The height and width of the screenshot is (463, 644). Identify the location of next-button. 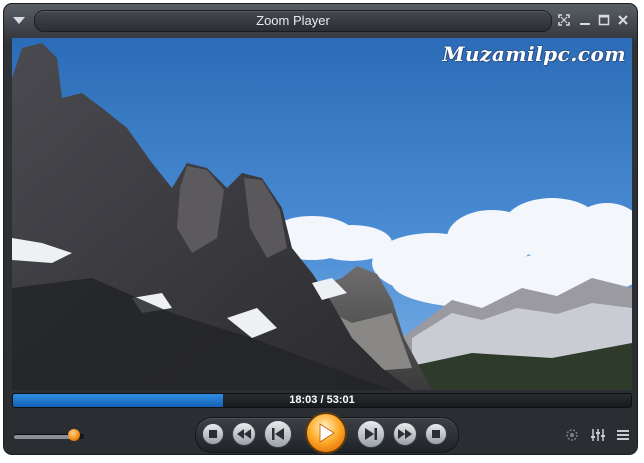
(371, 434).